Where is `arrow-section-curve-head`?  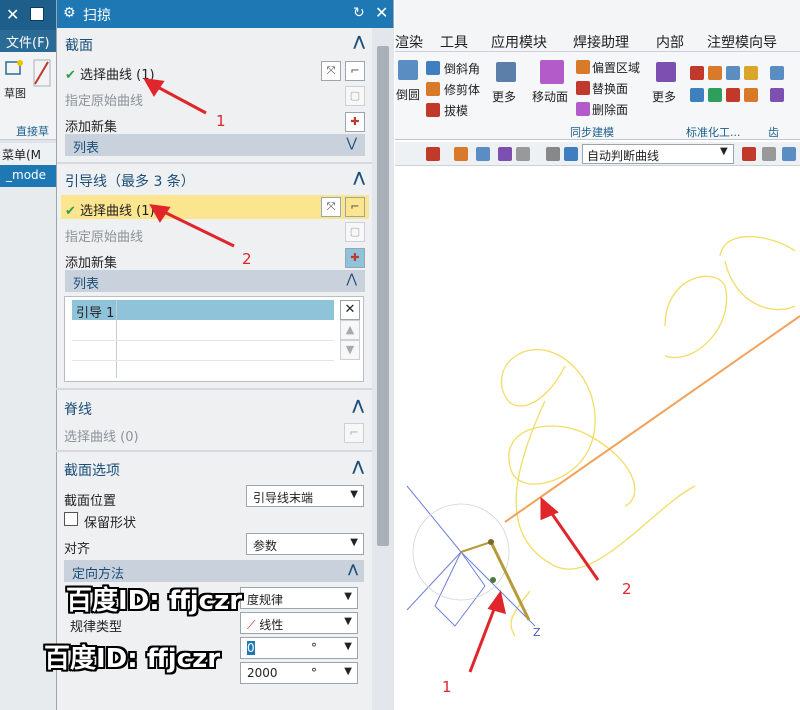 arrow-section-curve-head is located at coordinates (497, 602).